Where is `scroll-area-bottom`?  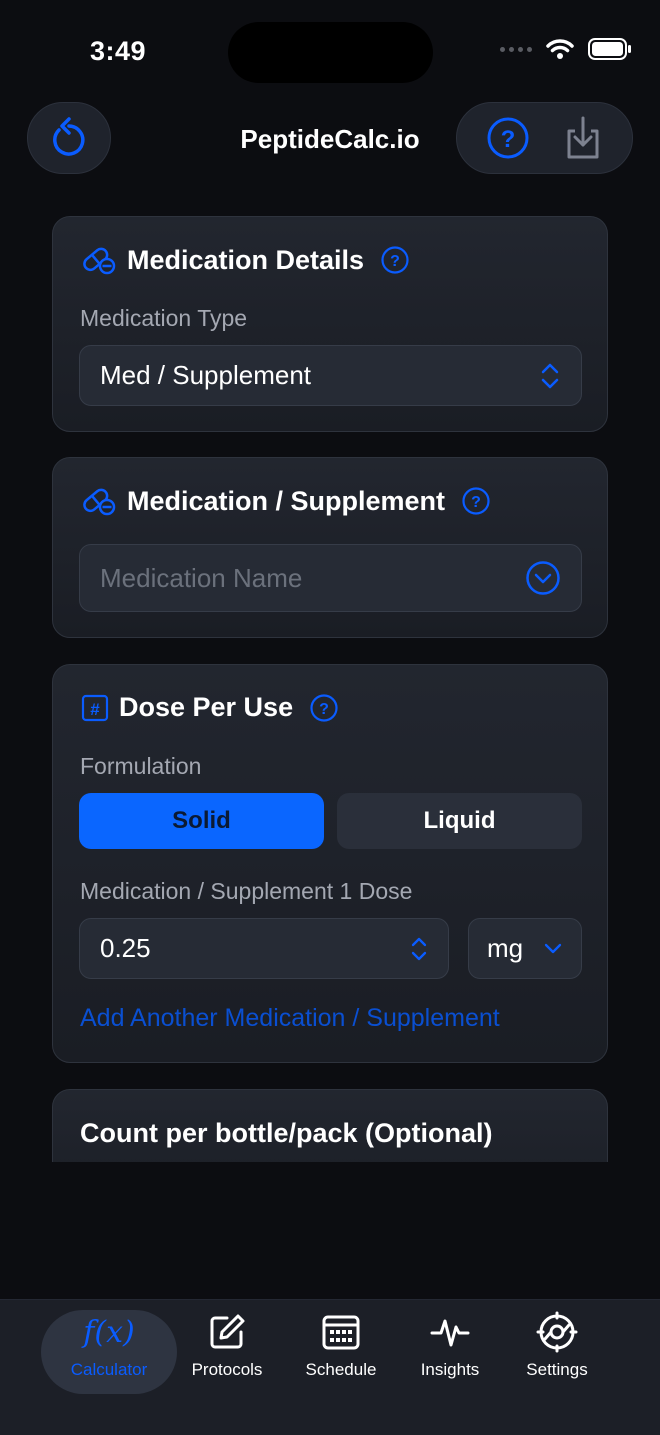
scroll-area-bottom is located at coordinates (330, 1230).